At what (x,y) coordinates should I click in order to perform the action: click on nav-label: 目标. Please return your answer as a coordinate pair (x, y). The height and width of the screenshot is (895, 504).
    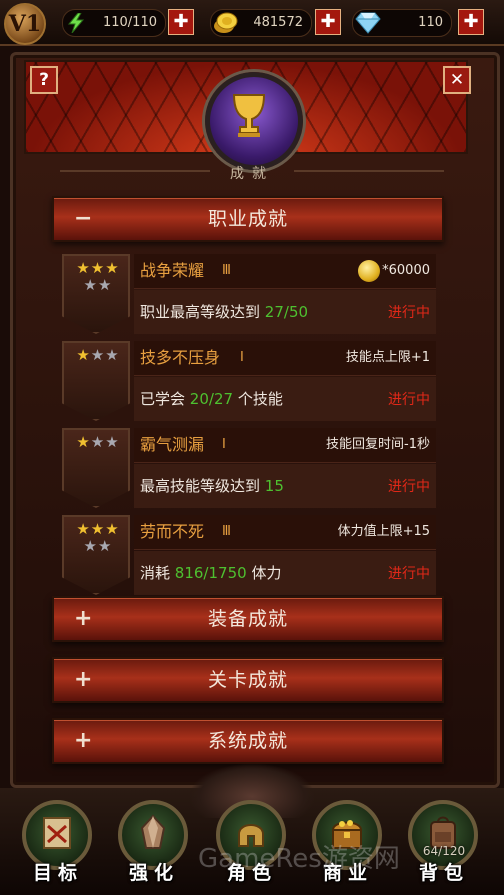
    Looking at the image, I should click on (57, 873).